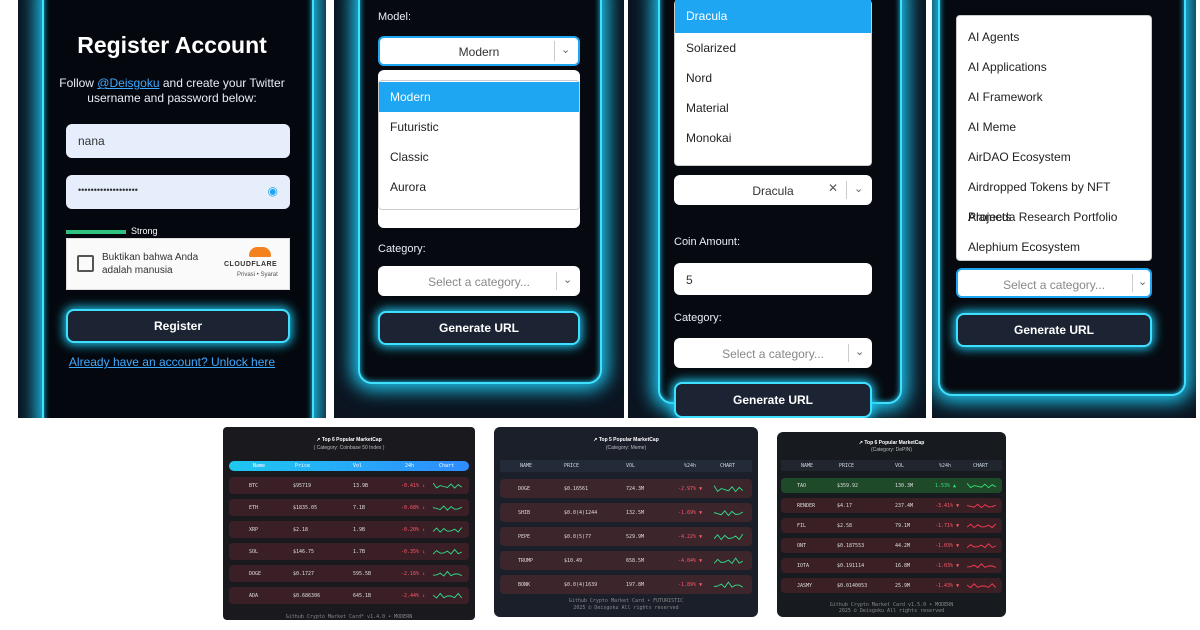 This screenshot has width=1200, height=630. Describe the element at coordinates (845, 505) in the screenshot. I see `cell-price: $4.17` at that location.